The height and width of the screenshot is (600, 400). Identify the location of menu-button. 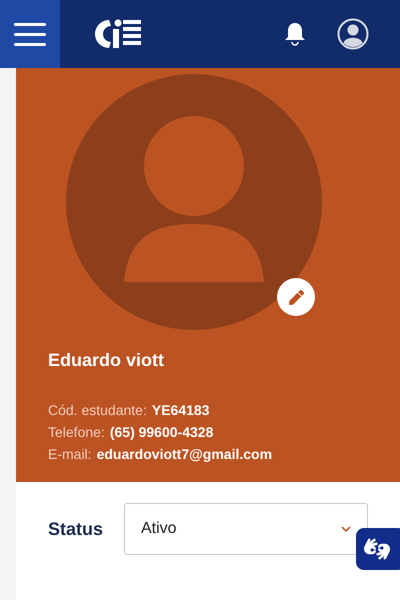
(30, 34).